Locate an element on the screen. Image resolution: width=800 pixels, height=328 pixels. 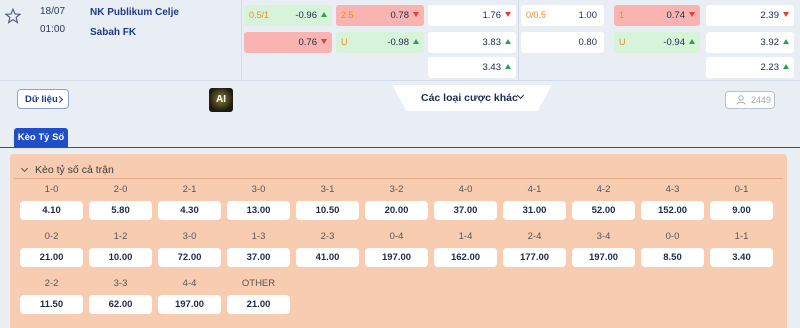
odds-cell-h1-ou-under: U -0.94 is located at coordinates (657, 42).